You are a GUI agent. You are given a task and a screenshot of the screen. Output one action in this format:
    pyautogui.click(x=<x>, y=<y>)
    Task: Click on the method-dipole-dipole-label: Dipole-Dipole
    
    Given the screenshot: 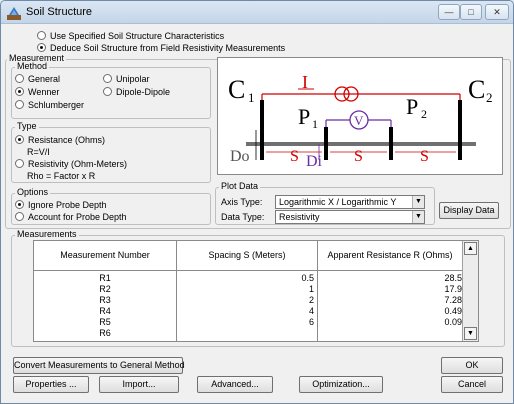 What is the action you would take?
    pyautogui.click(x=143, y=92)
    